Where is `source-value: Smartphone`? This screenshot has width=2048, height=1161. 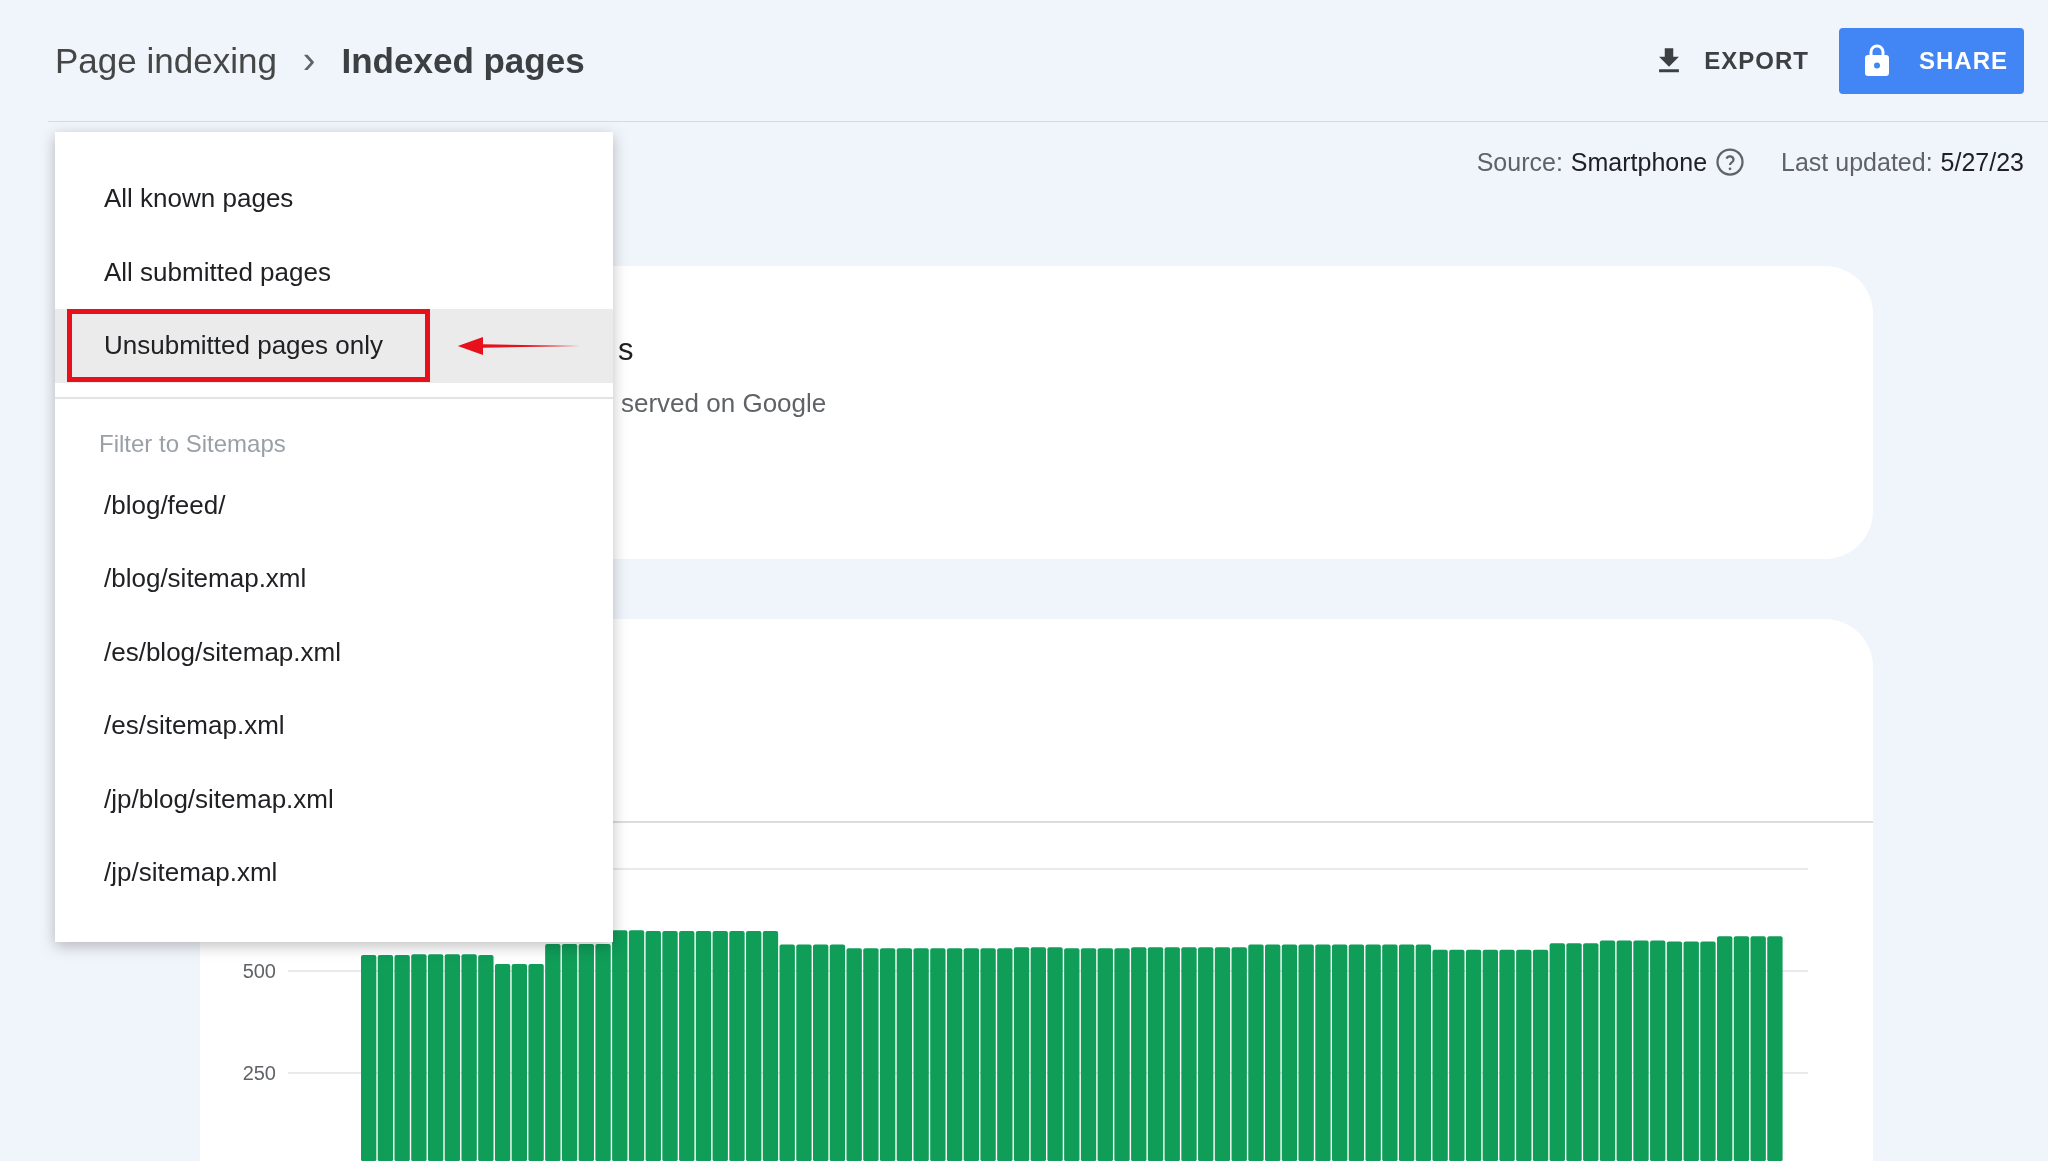 source-value: Smartphone is located at coordinates (1639, 162).